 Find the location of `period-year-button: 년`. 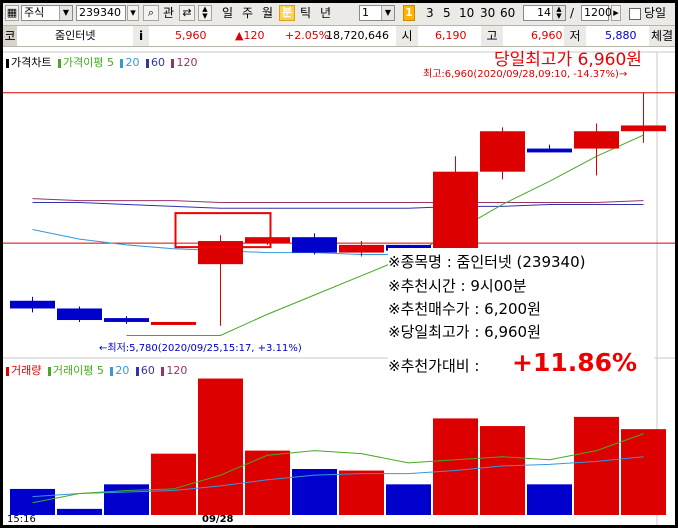

period-year-button: 년 is located at coordinates (325, 13).